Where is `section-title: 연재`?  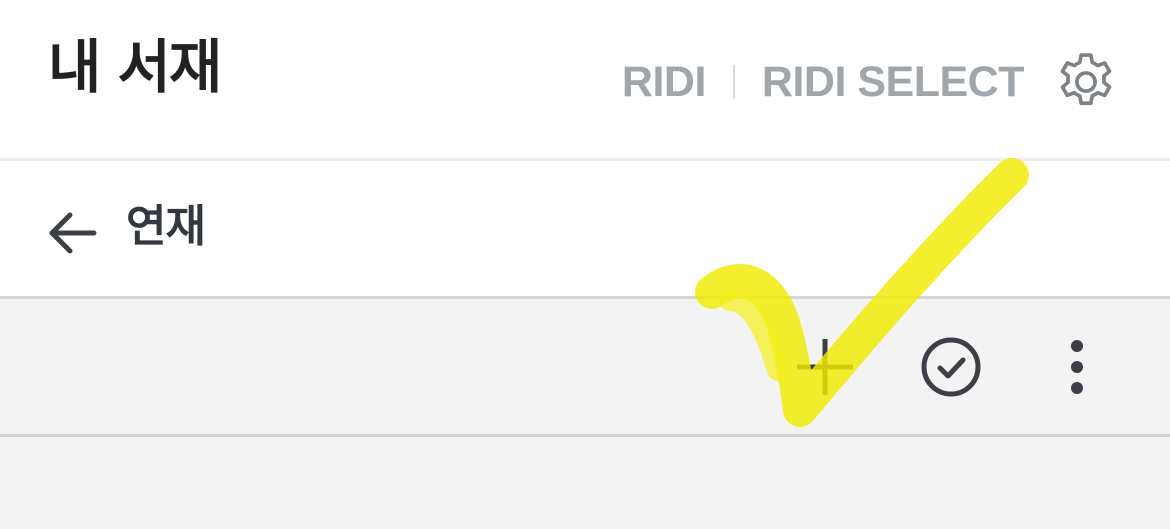 section-title: 연재 is located at coordinates (166, 226).